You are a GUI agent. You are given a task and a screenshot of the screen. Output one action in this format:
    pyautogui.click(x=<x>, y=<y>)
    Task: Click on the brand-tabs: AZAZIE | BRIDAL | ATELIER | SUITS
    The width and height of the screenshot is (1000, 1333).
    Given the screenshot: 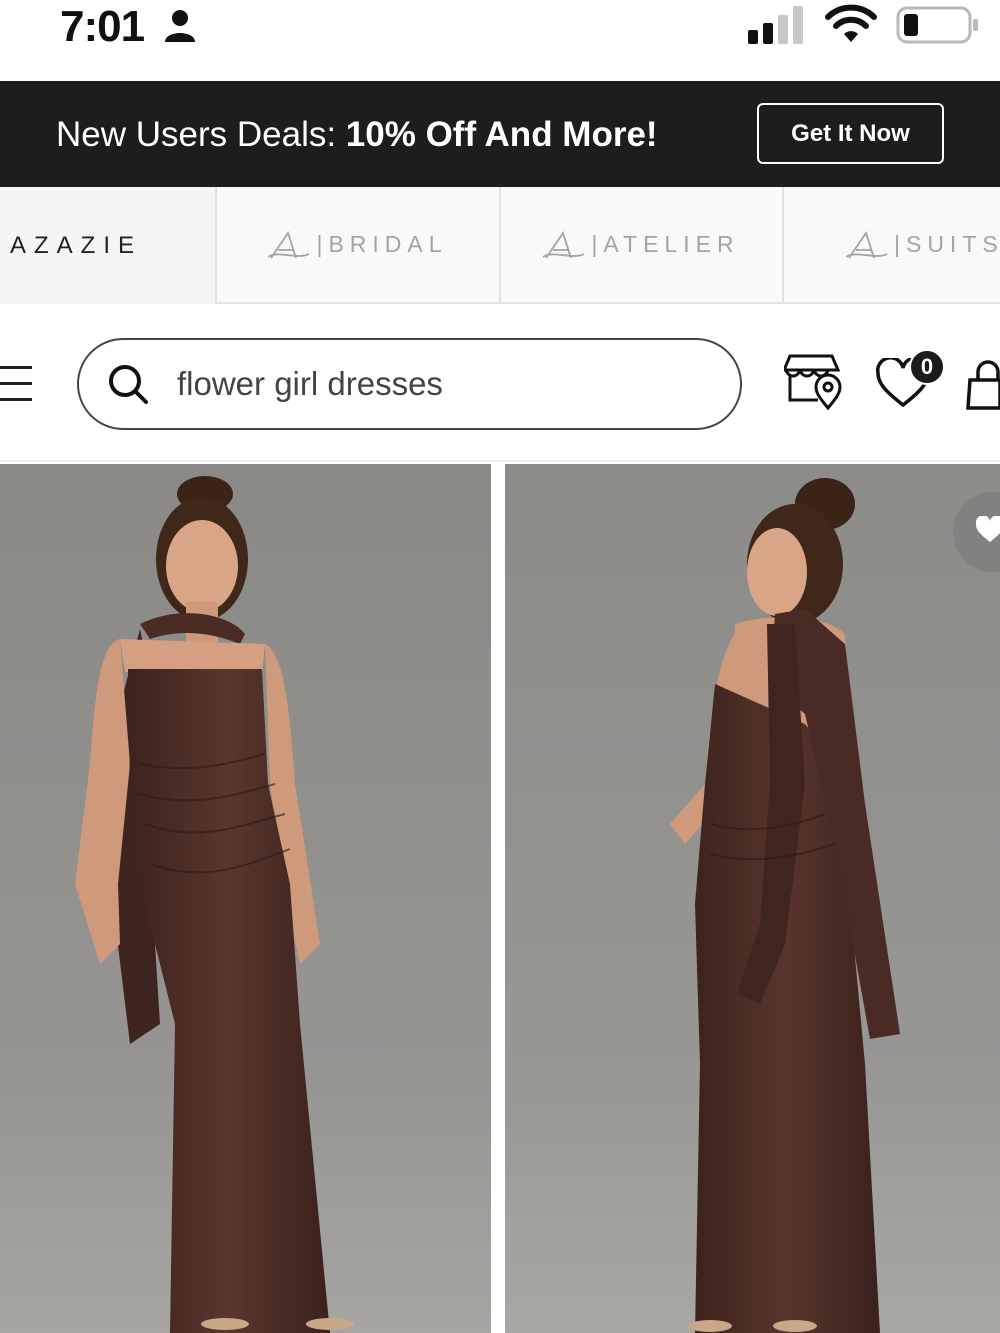 What is the action you would take?
    pyautogui.click(x=500, y=245)
    